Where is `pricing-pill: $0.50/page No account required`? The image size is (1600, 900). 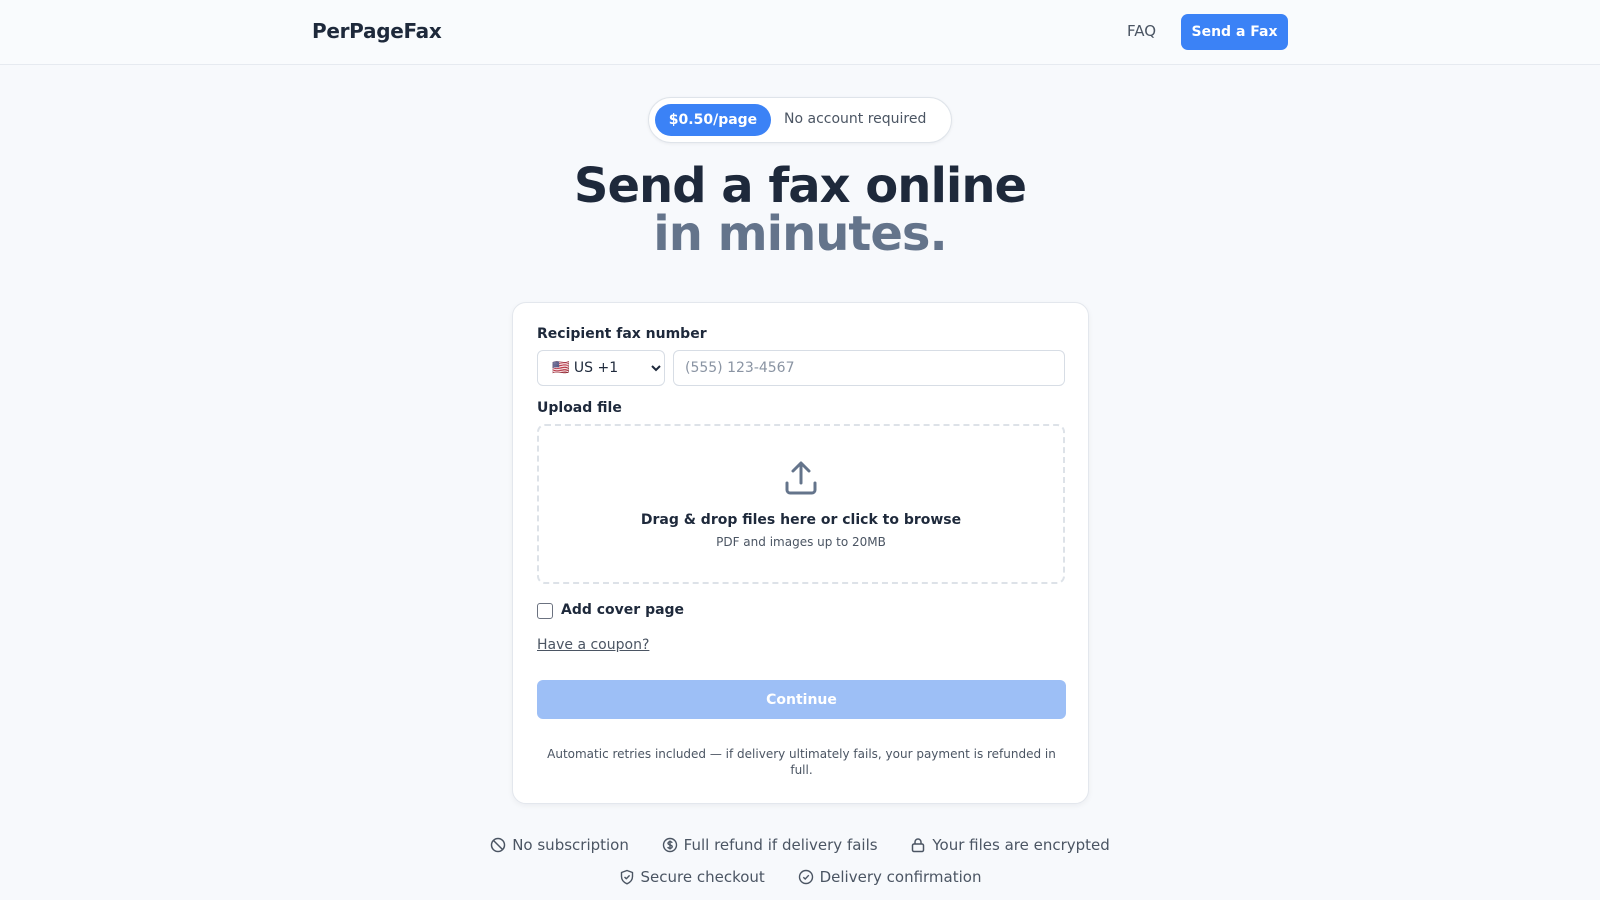 pricing-pill: $0.50/page No account required is located at coordinates (800, 120).